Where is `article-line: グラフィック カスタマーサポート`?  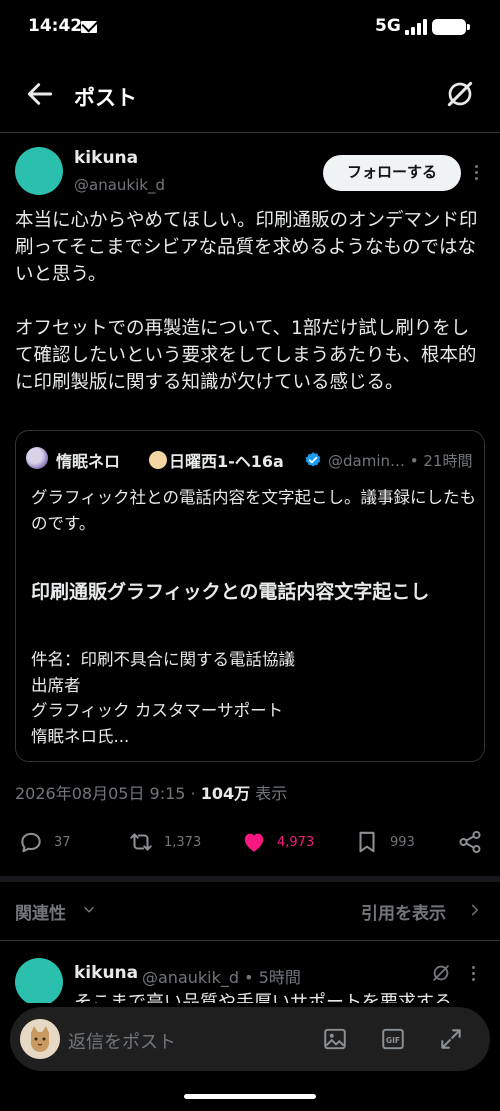
article-line: グラフィック カスタマーサポート is located at coordinates (157, 710).